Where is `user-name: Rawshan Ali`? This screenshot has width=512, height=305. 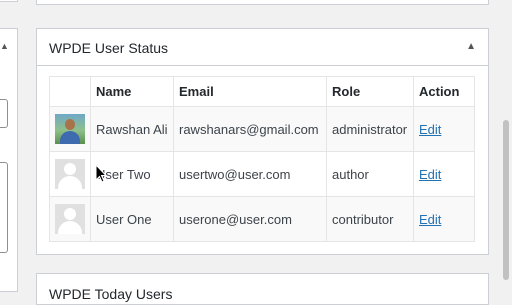 user-name: Rawshan Ali is located at coordinates (132, 129).